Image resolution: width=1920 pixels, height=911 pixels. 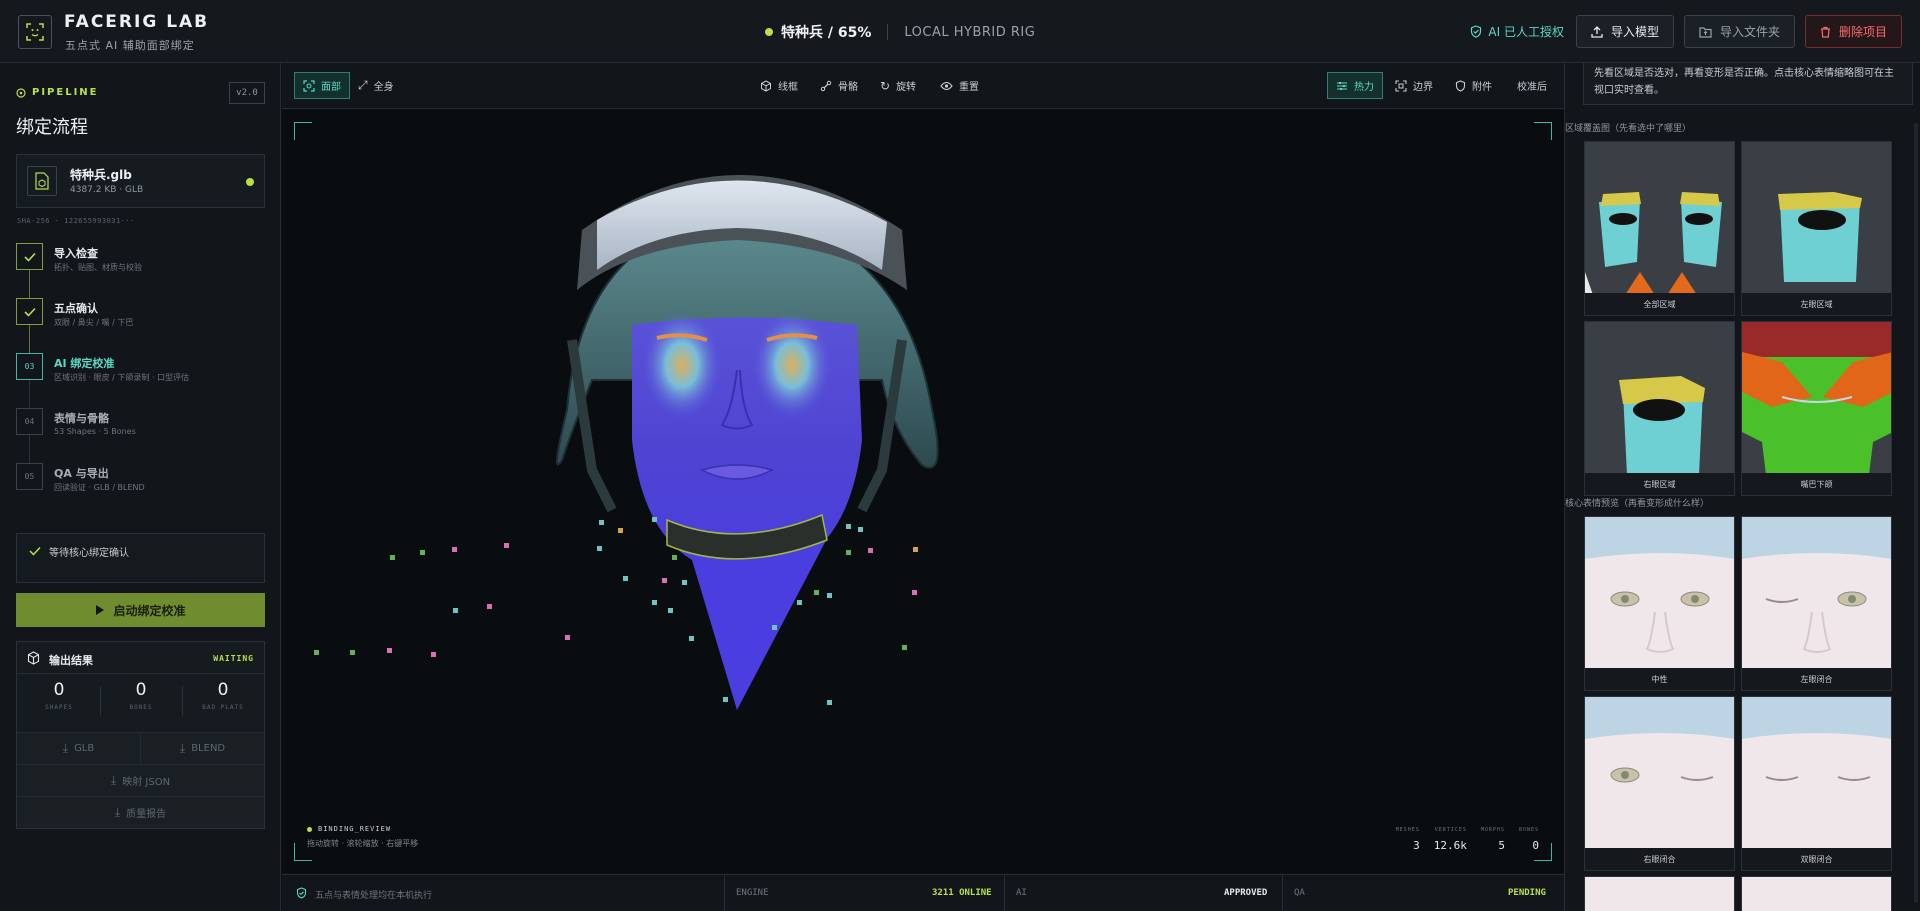 What do you see at coordinates (1628, 129) in the screenshot?
I see `region-section-title: 区域覆盖图（先看选中了哪里）` at bounding box center [1628, 129].